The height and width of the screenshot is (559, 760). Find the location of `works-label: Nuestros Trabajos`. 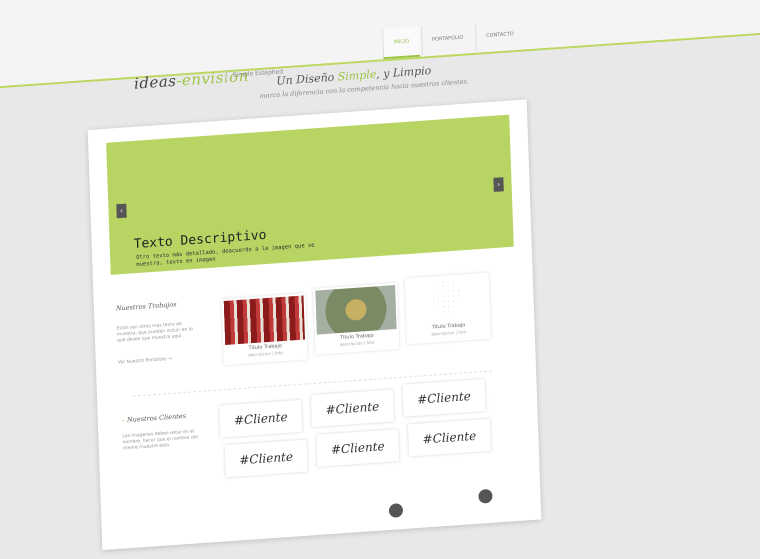

works-label: Nuestros Trabajos is located at coordinates (146, 306).